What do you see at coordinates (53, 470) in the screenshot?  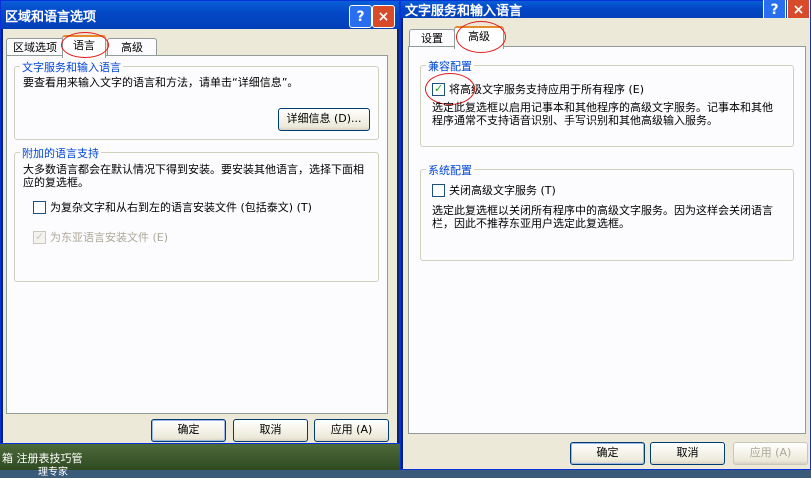 I see `desktop-icon-label-2: 理专家` at bounding box center [53, 470].